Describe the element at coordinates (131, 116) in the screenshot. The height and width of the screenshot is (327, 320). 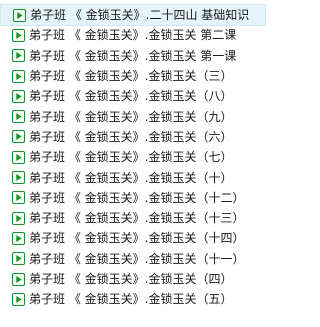
I see `file-name: 弟子班 《 金锁玉关》.金锁玉关（九）` at that location.